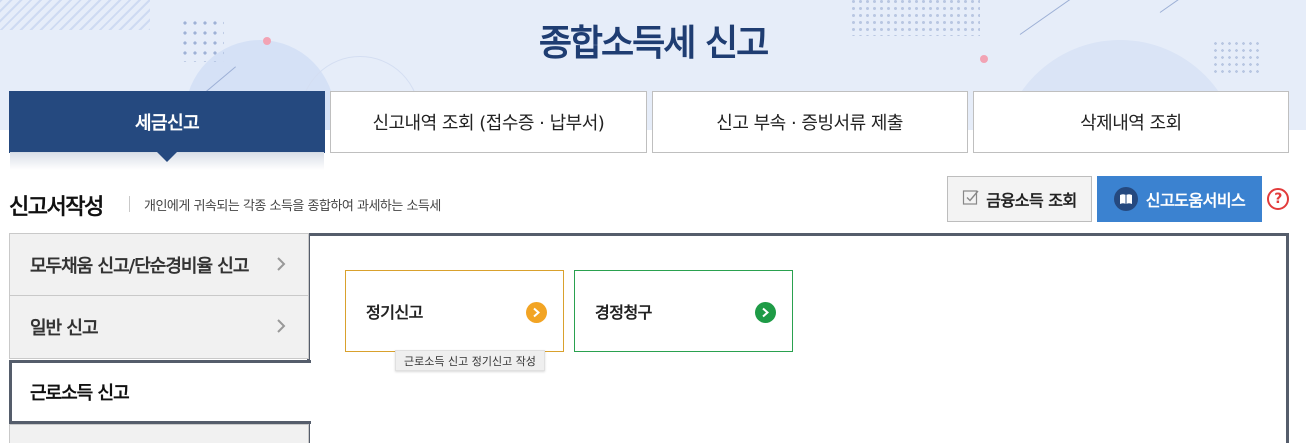 Image resolution: width=1306 pixels, height=443 pixels. Describe the element at coordinates (623, 312) in the screenshot. I see `card-label: 경정청구` at that location.